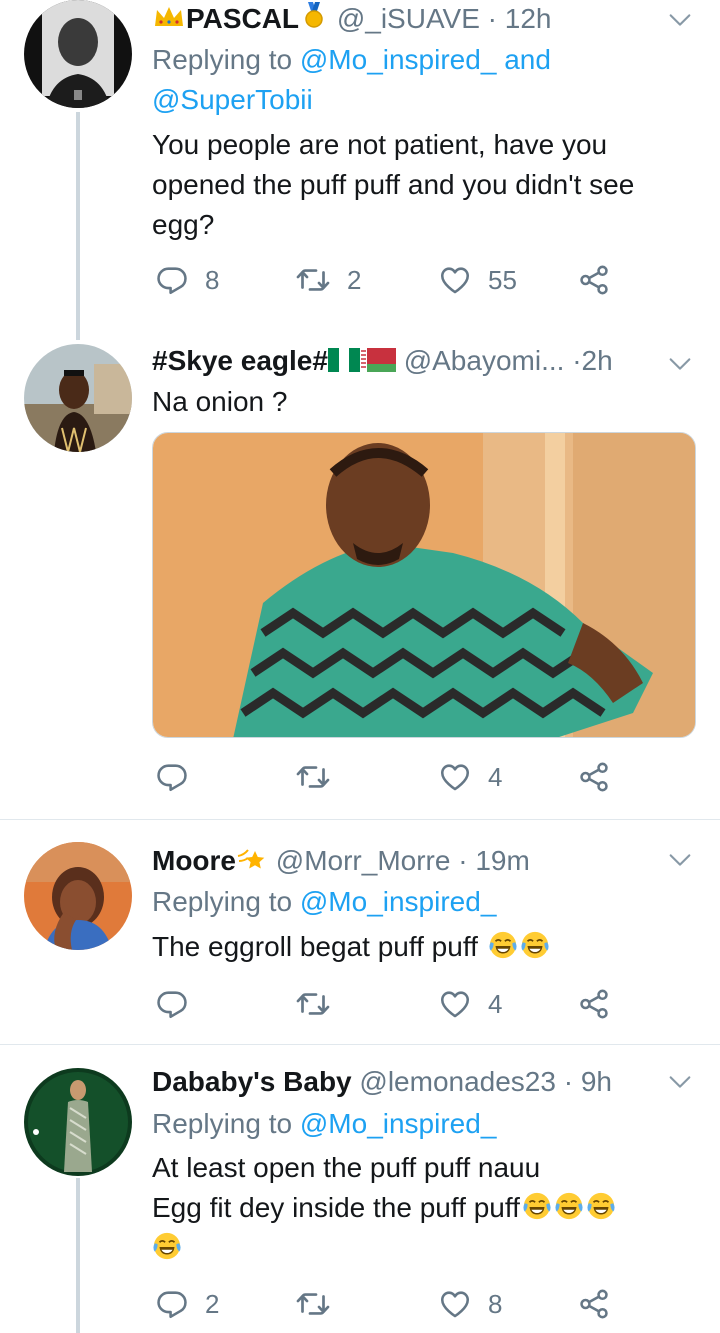 The image size is (720, 1333). I want to click on replying-and: and, so click(527, 59).